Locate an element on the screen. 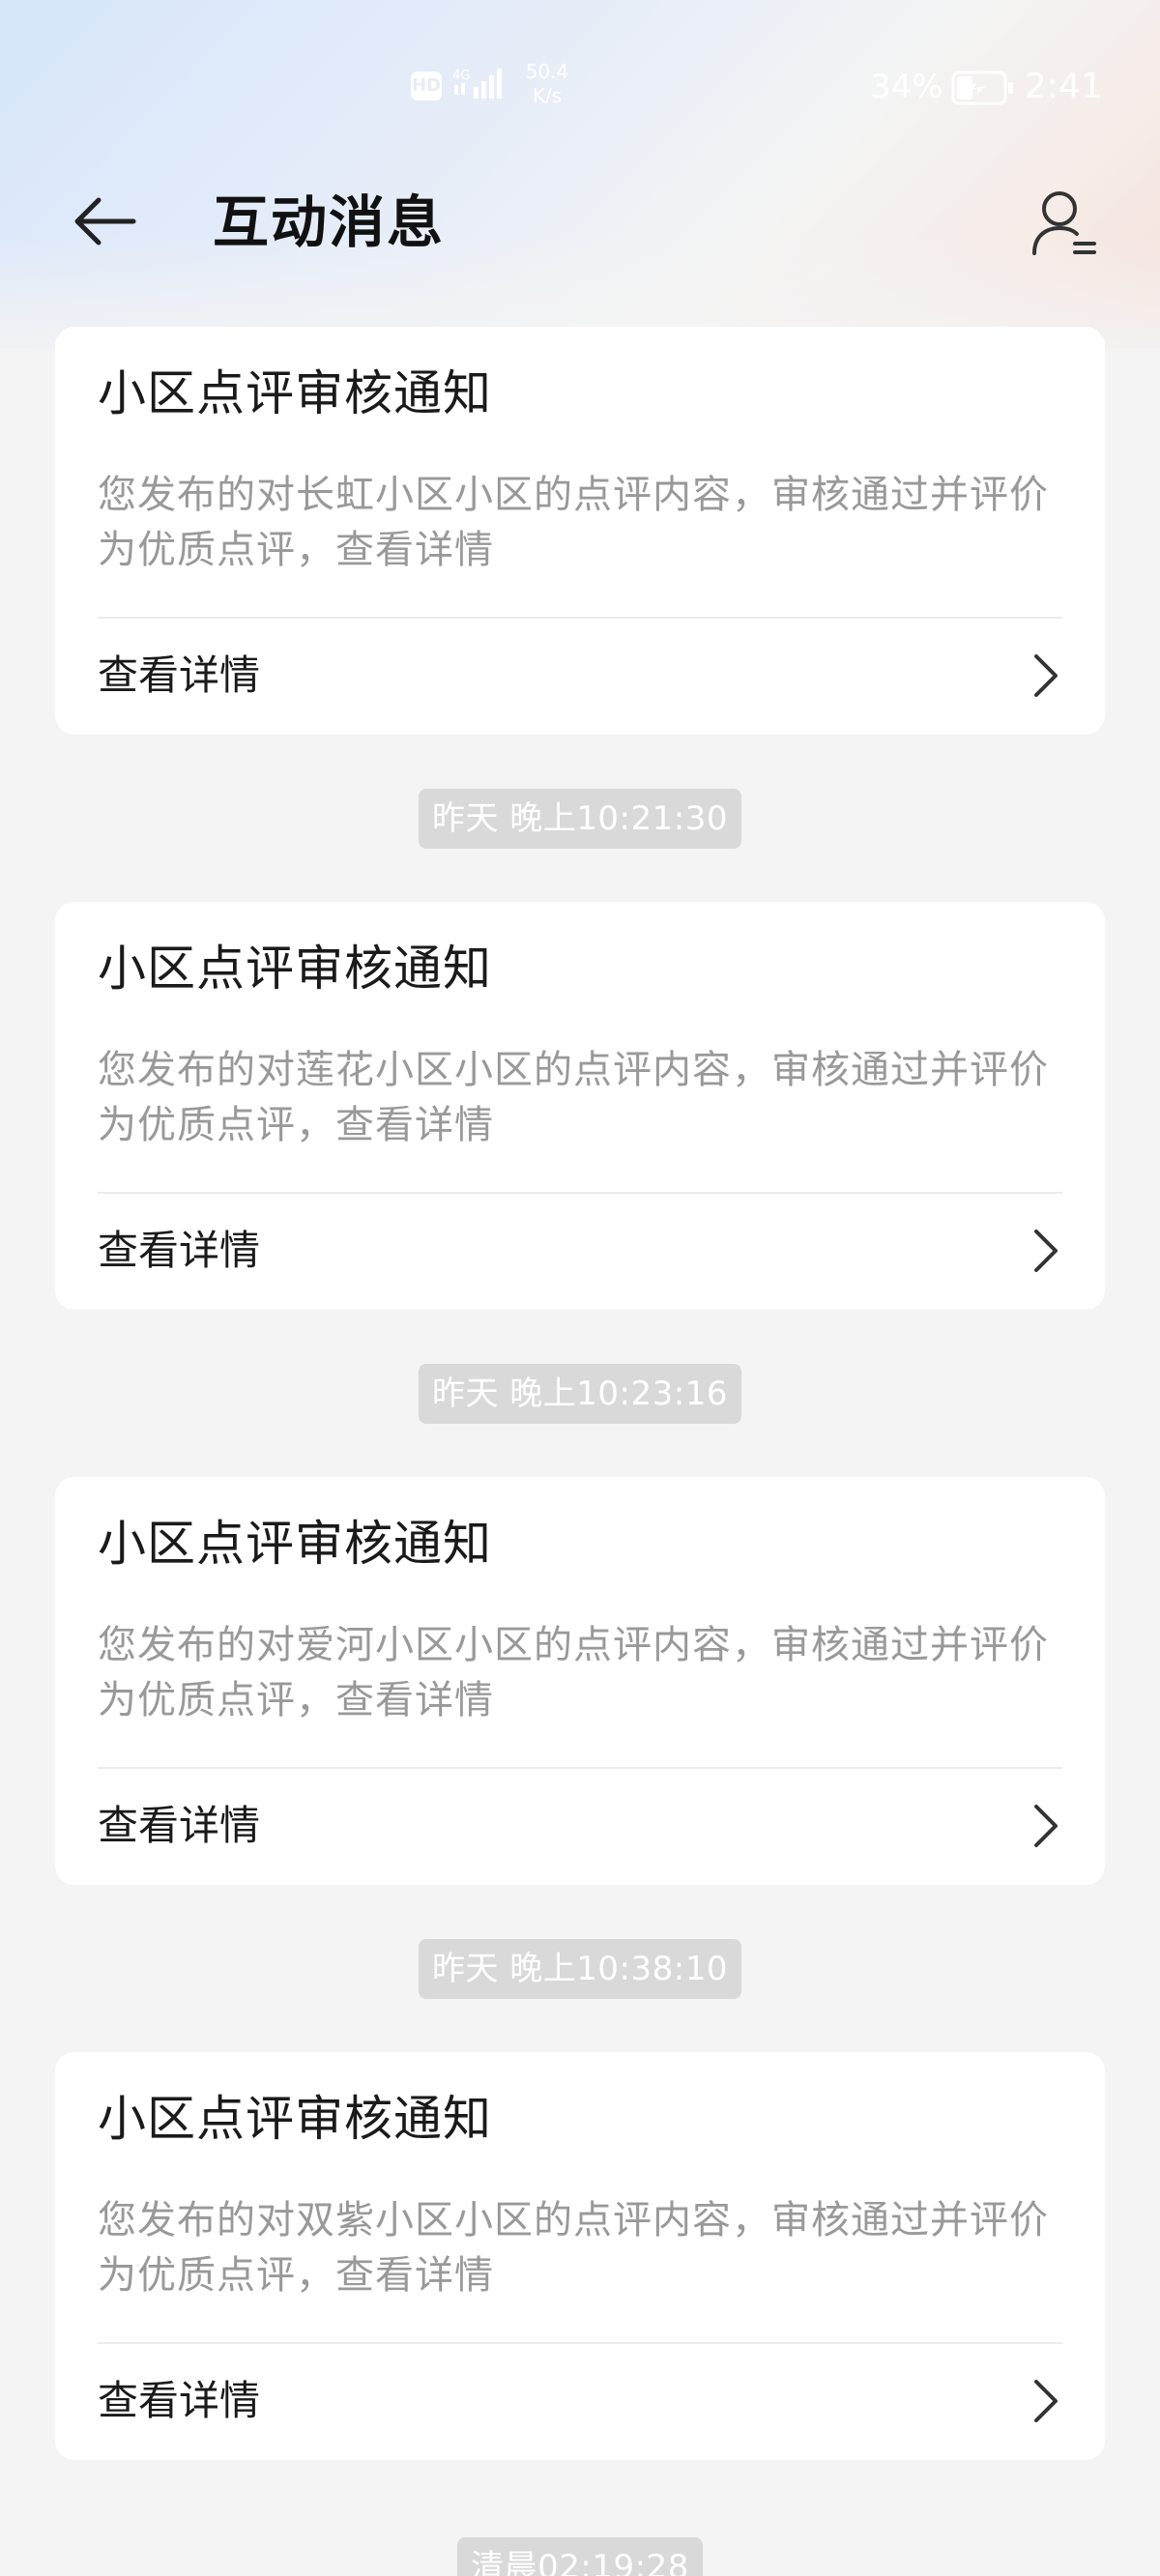  timestamp-row: 昨天 晚上10:23:16 is located at coordinates (580, 1393).